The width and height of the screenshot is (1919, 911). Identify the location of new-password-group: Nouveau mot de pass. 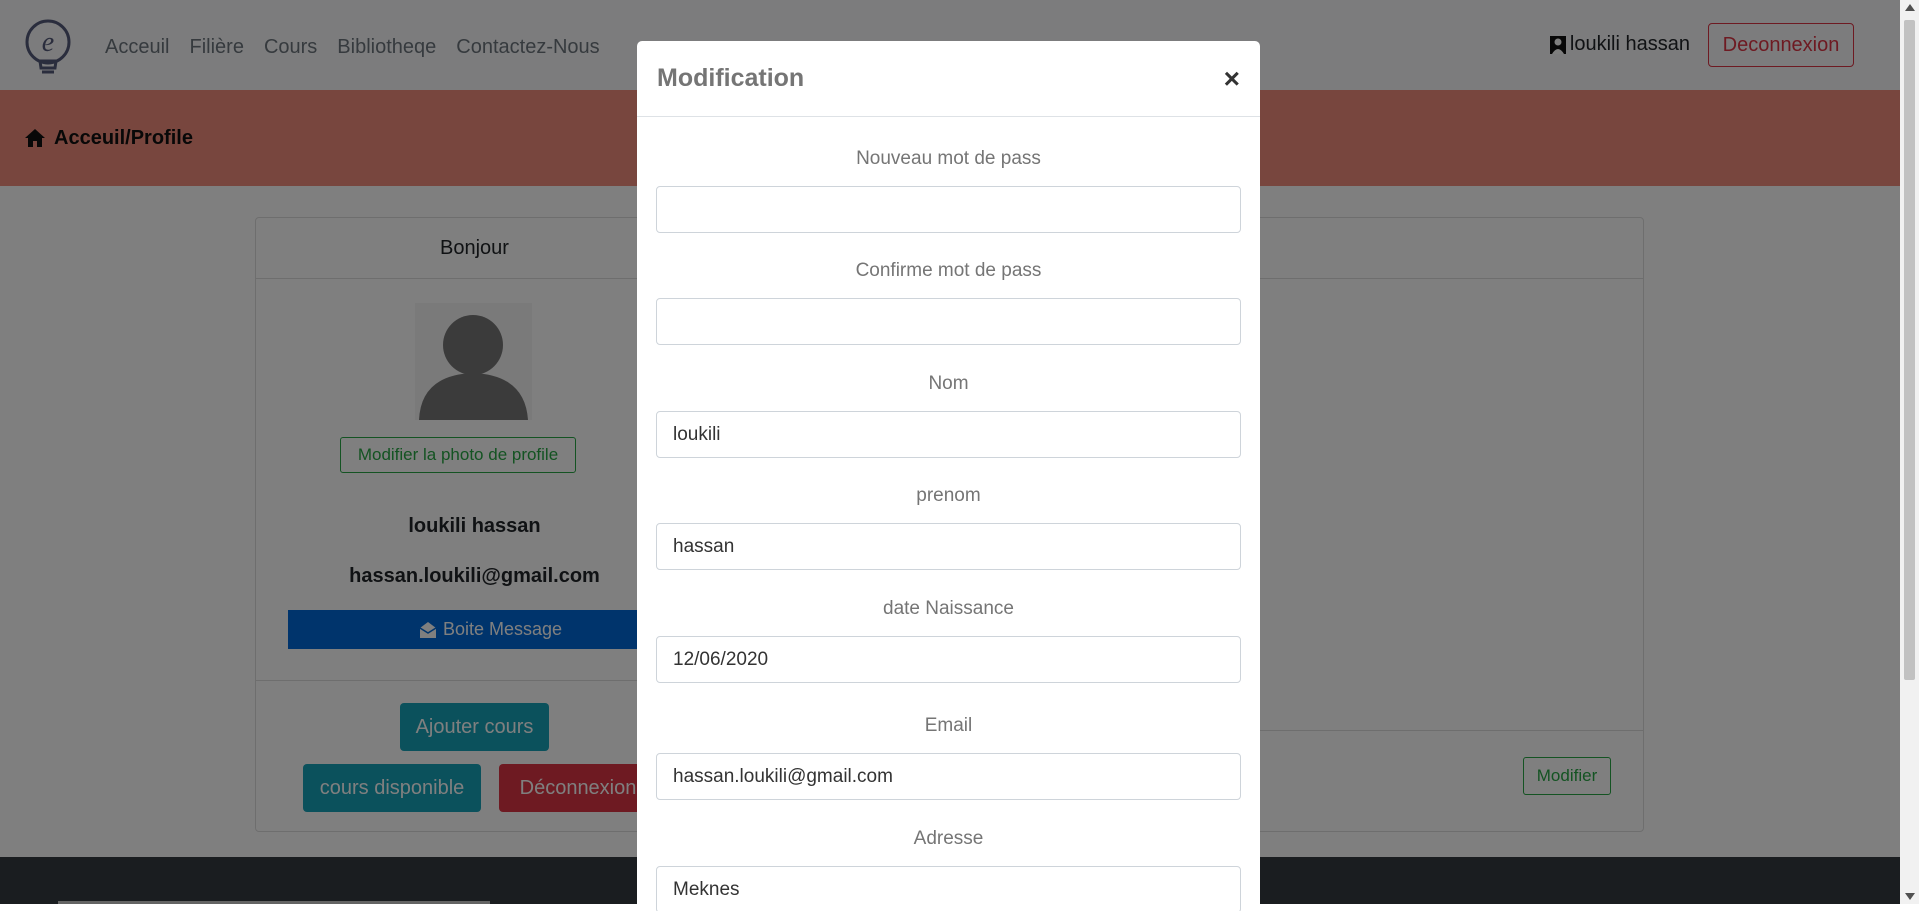
(948, 190).